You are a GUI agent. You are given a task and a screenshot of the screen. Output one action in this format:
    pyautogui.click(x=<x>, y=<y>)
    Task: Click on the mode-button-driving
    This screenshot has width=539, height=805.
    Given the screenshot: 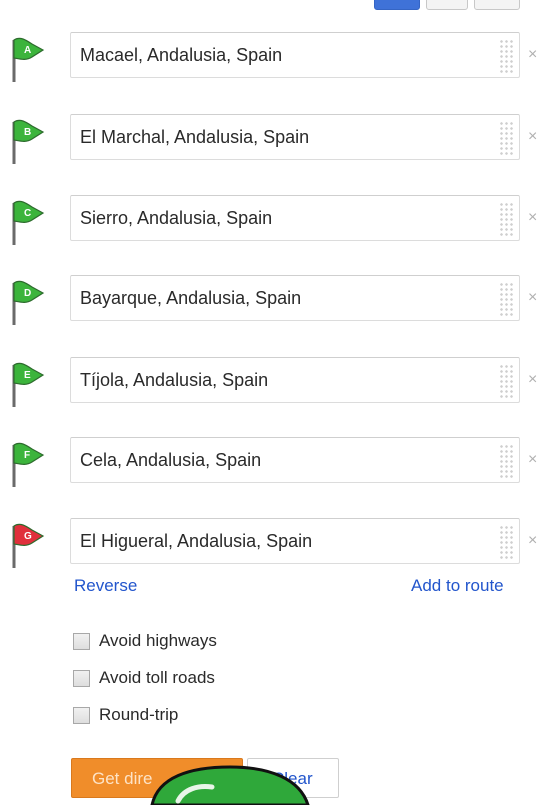 What is the action you would take?
    pyautogui.click(x=397, y=5)
    